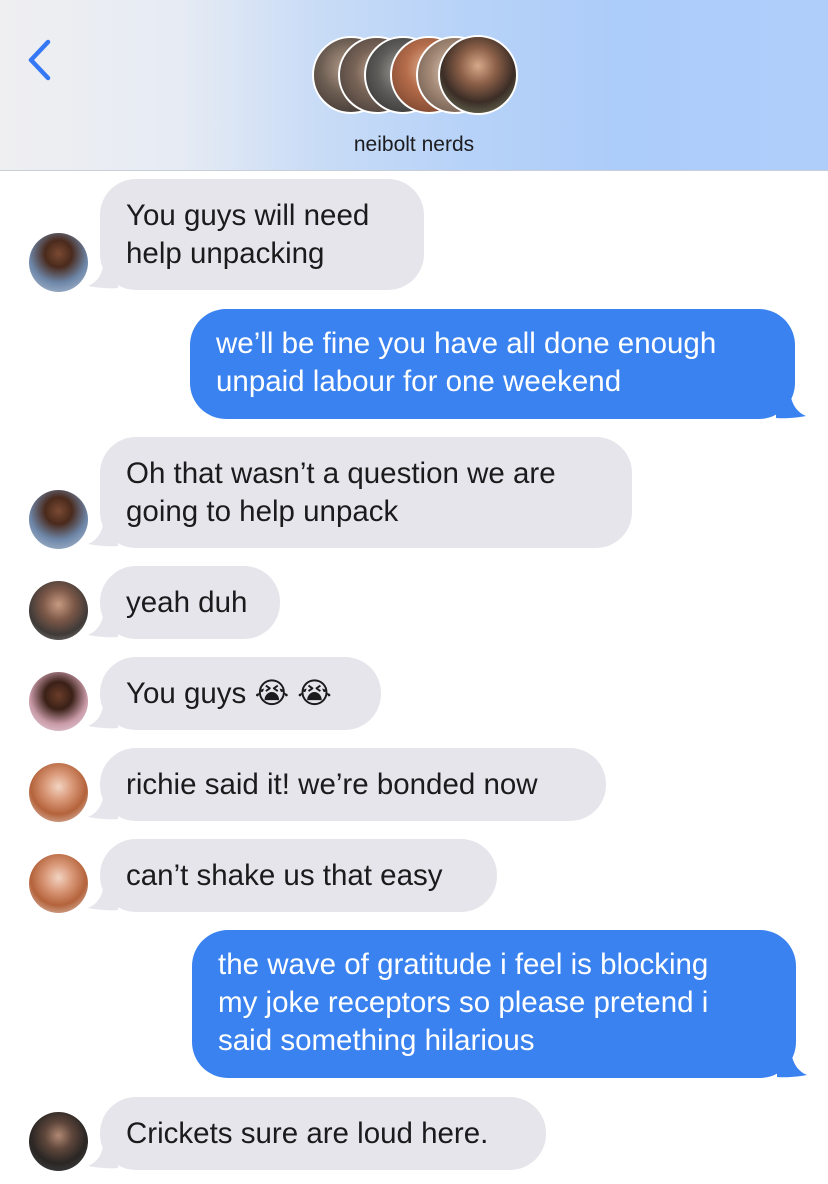 This screenshot has height=1184, width=828. What do you see at coordinates (478, 75) in the screenshot?
I see `group-member-avatar` at bounding box center [478, 75].